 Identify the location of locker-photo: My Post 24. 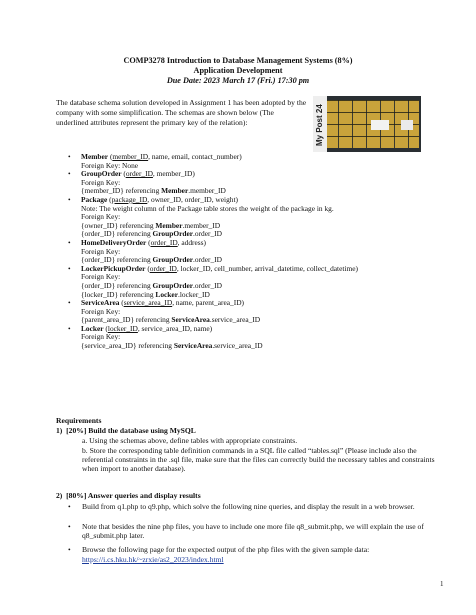
(367, 124).